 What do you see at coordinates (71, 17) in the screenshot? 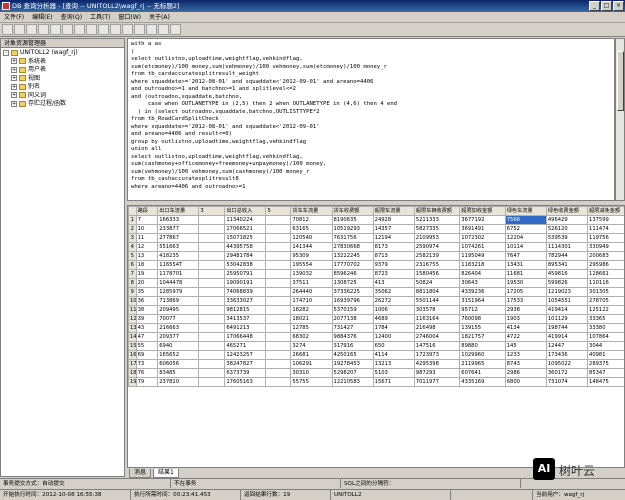
I see `menu-item-2: 查询(Q)` at bounding box center [71, 17].